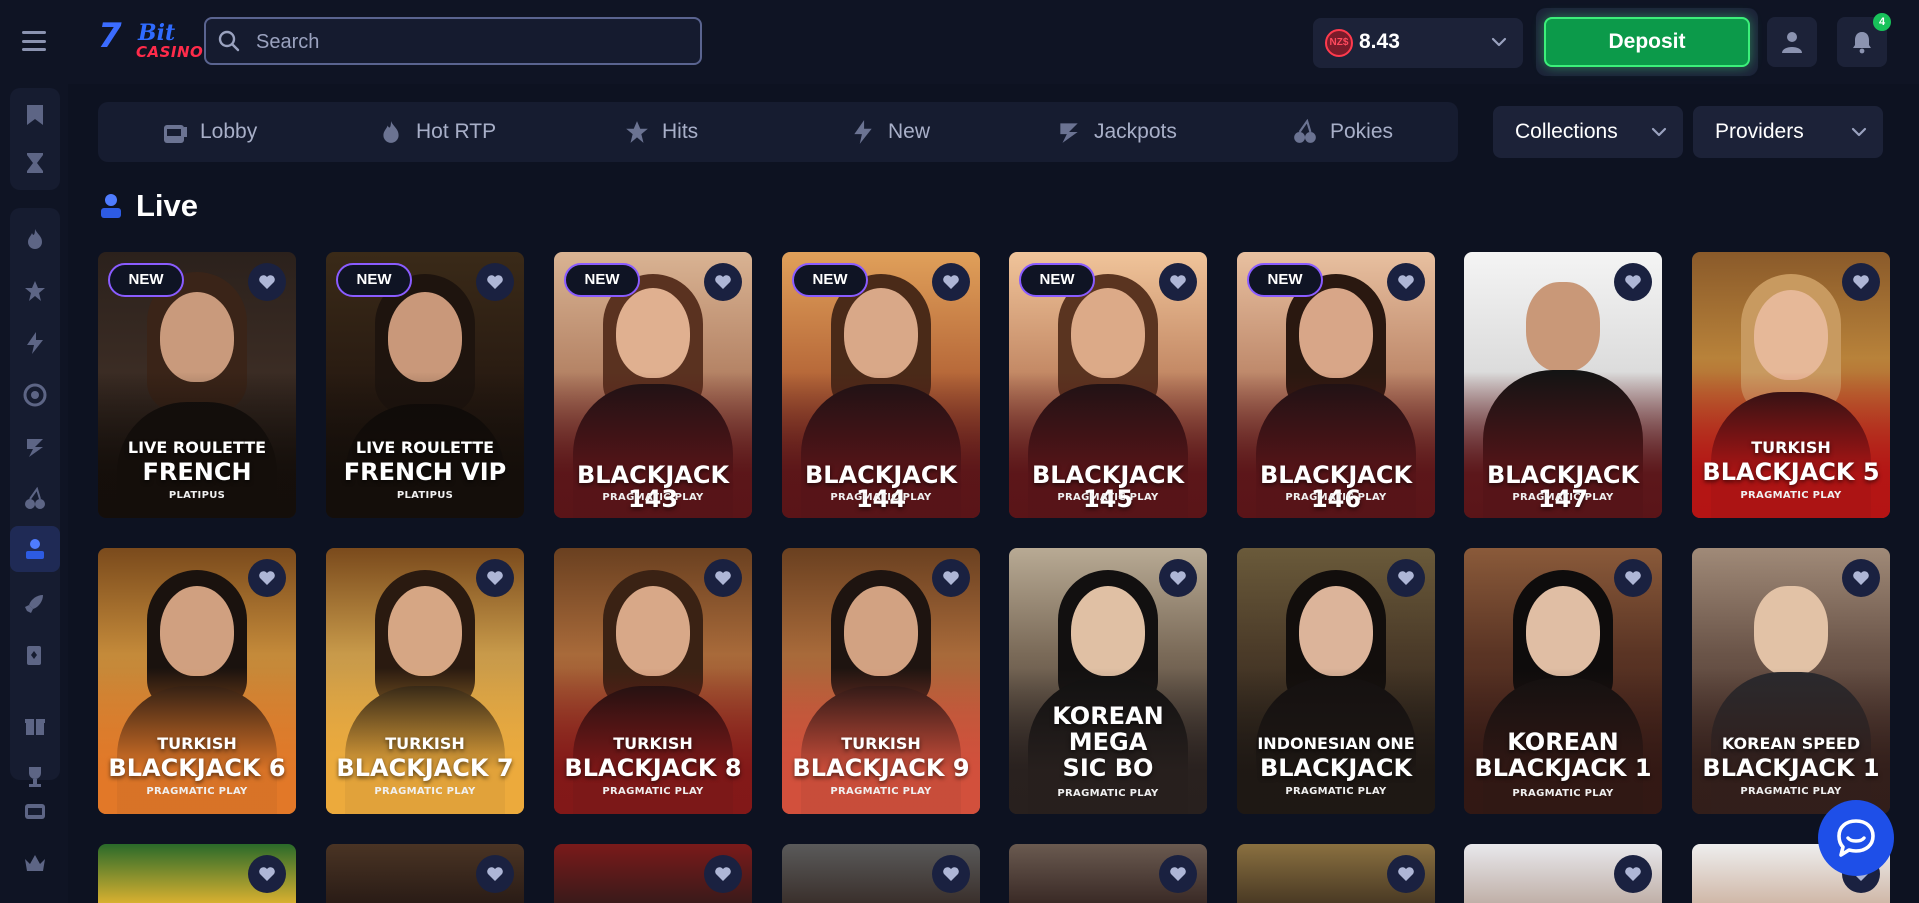  Describe the element at coordinates (881, 681) in the screenshot. I see `game-card: TURKISH BLACKJACK 9 PRAGMATIC PLAY` at that location.